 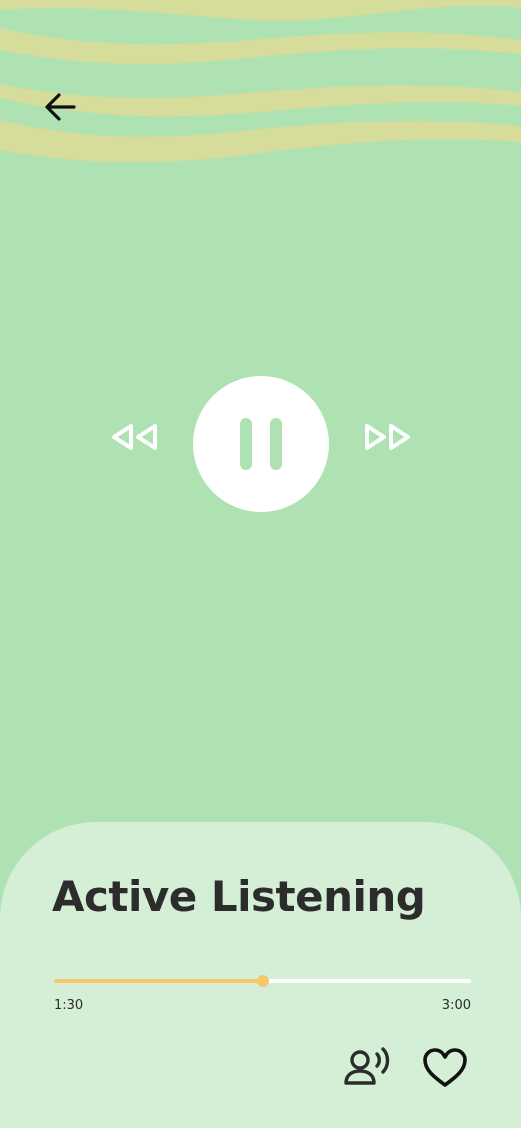 I want to click on heart-icon, so click(x=445, y=1067).